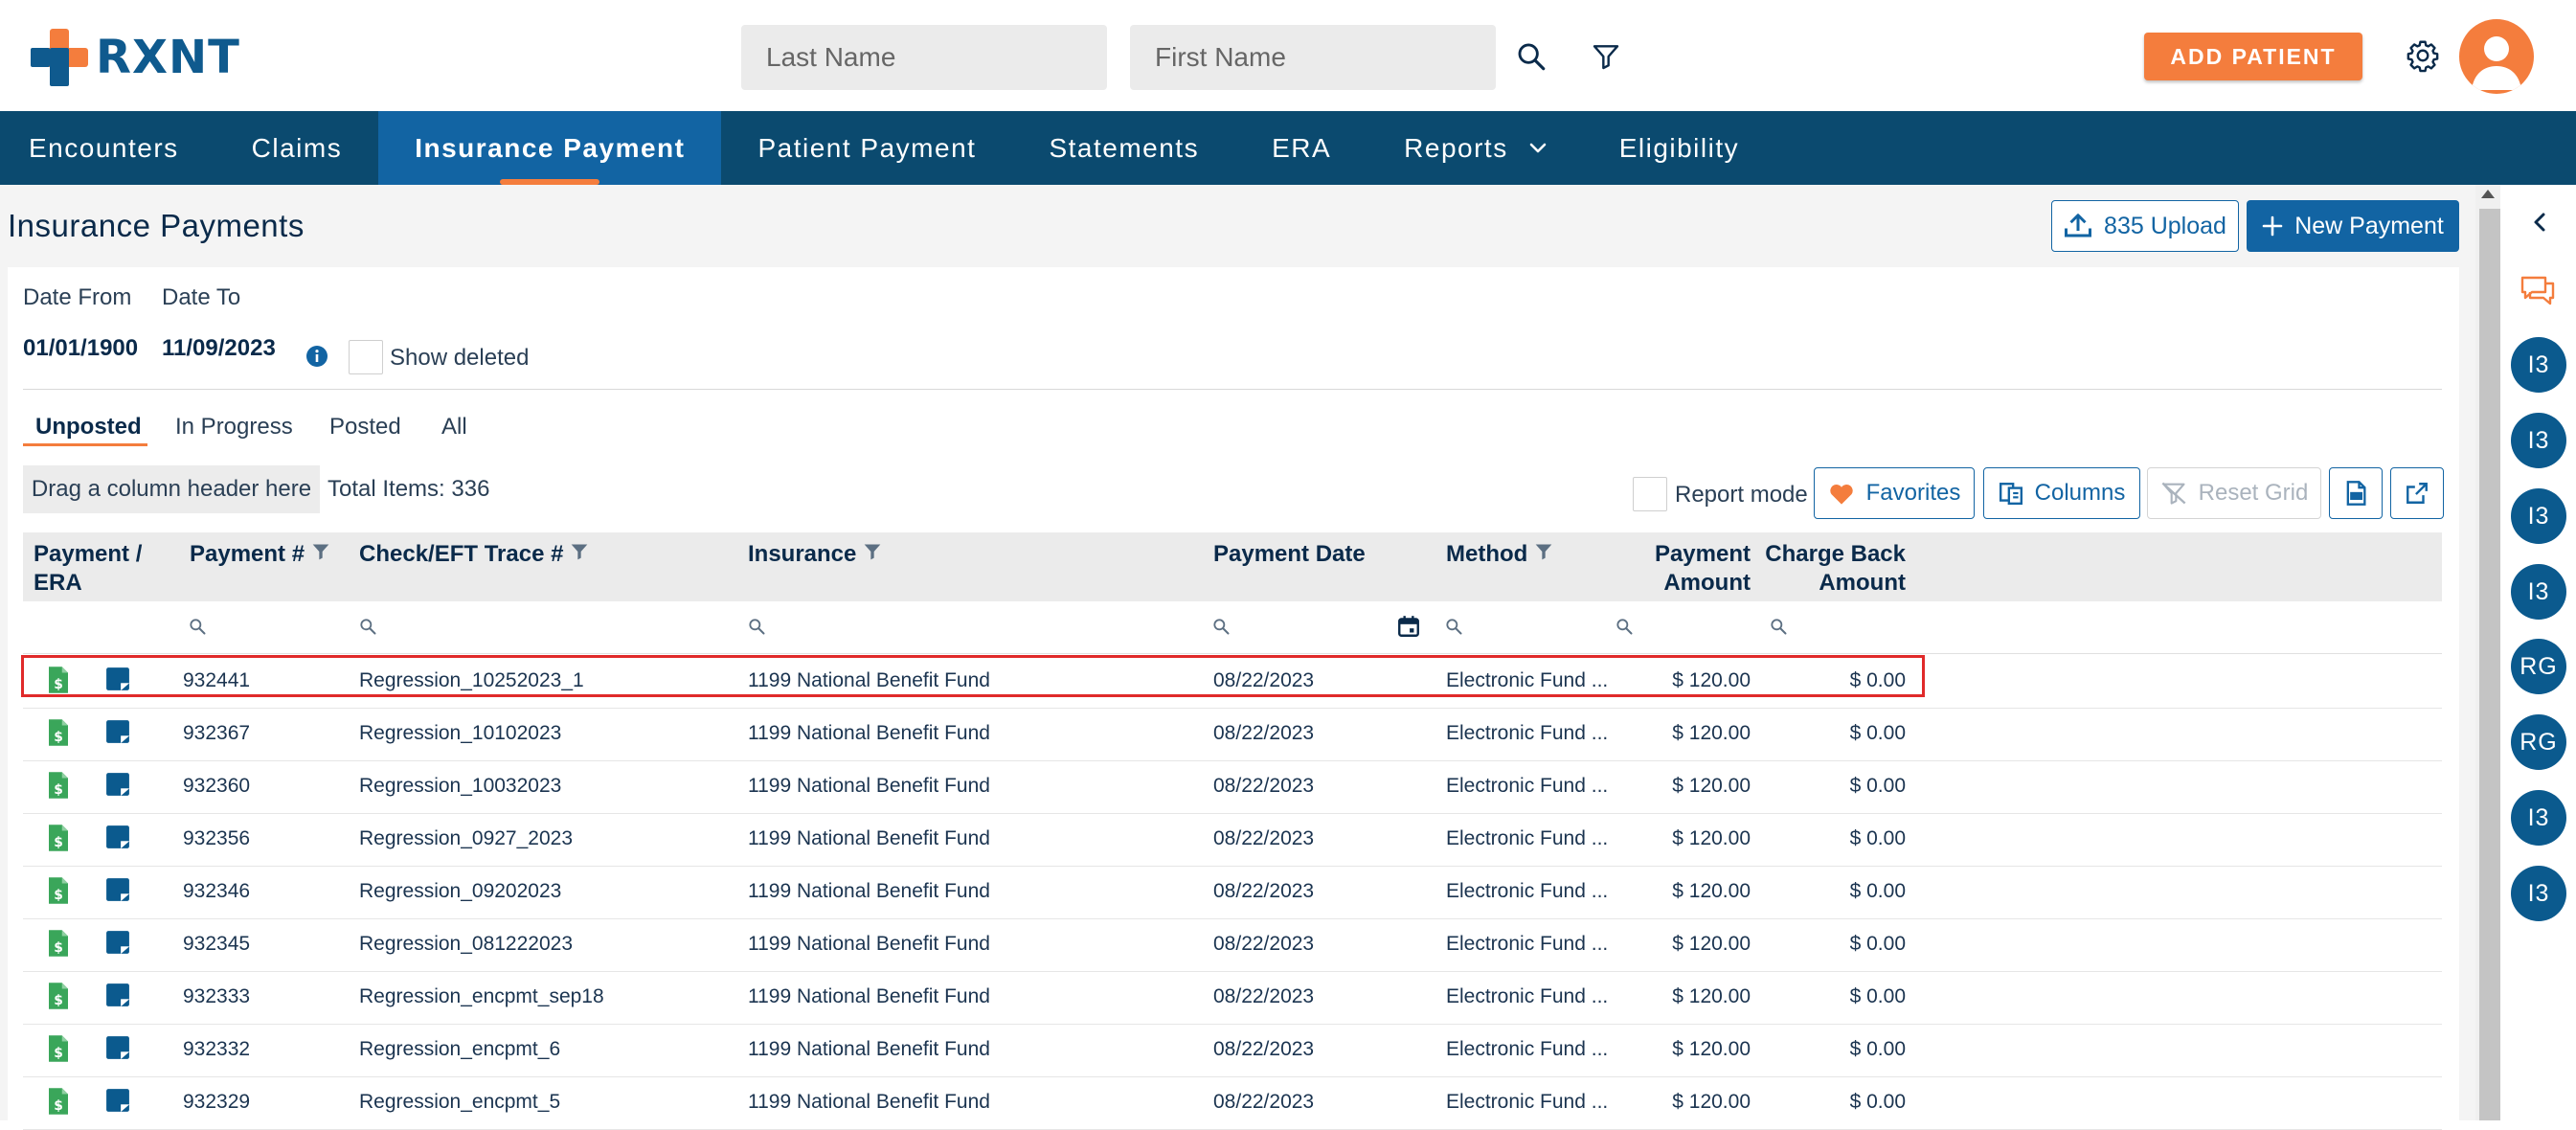 The width and height of the screenshot is (2576, 1130). What do you see at coordinates (1894, 493) in the screenshot?
I see `favorites-button: Favorites` at bounding box center [1894, 493].